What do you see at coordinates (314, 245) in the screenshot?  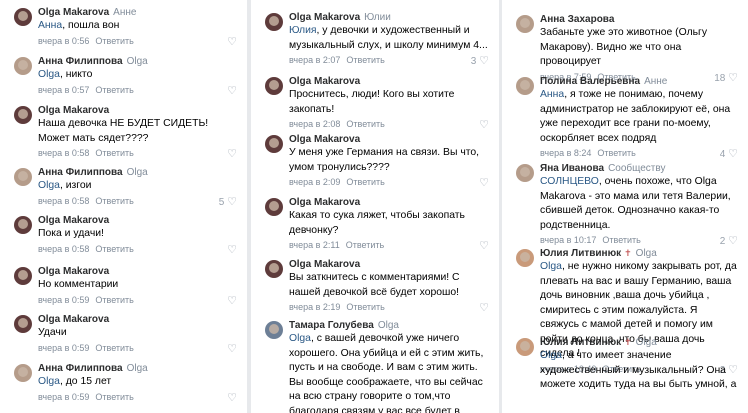 I see `timestamp: вчера в 2:11` at bounding box center [314, 245].